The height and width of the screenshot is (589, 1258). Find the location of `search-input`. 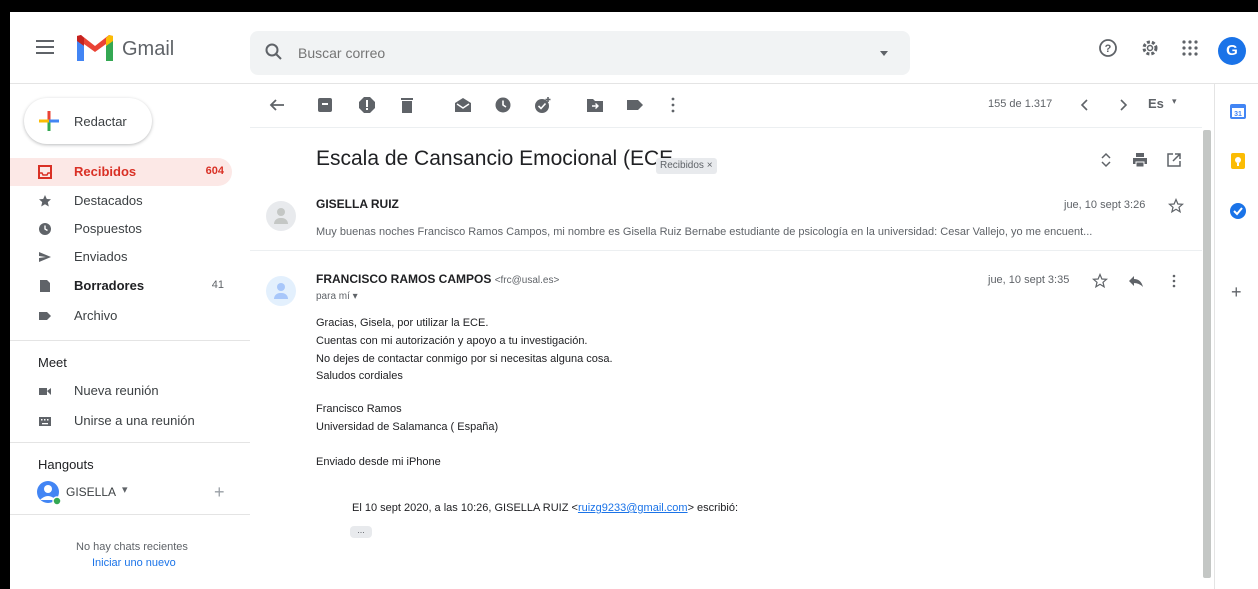

search-input is located at coordinates (578, 53).